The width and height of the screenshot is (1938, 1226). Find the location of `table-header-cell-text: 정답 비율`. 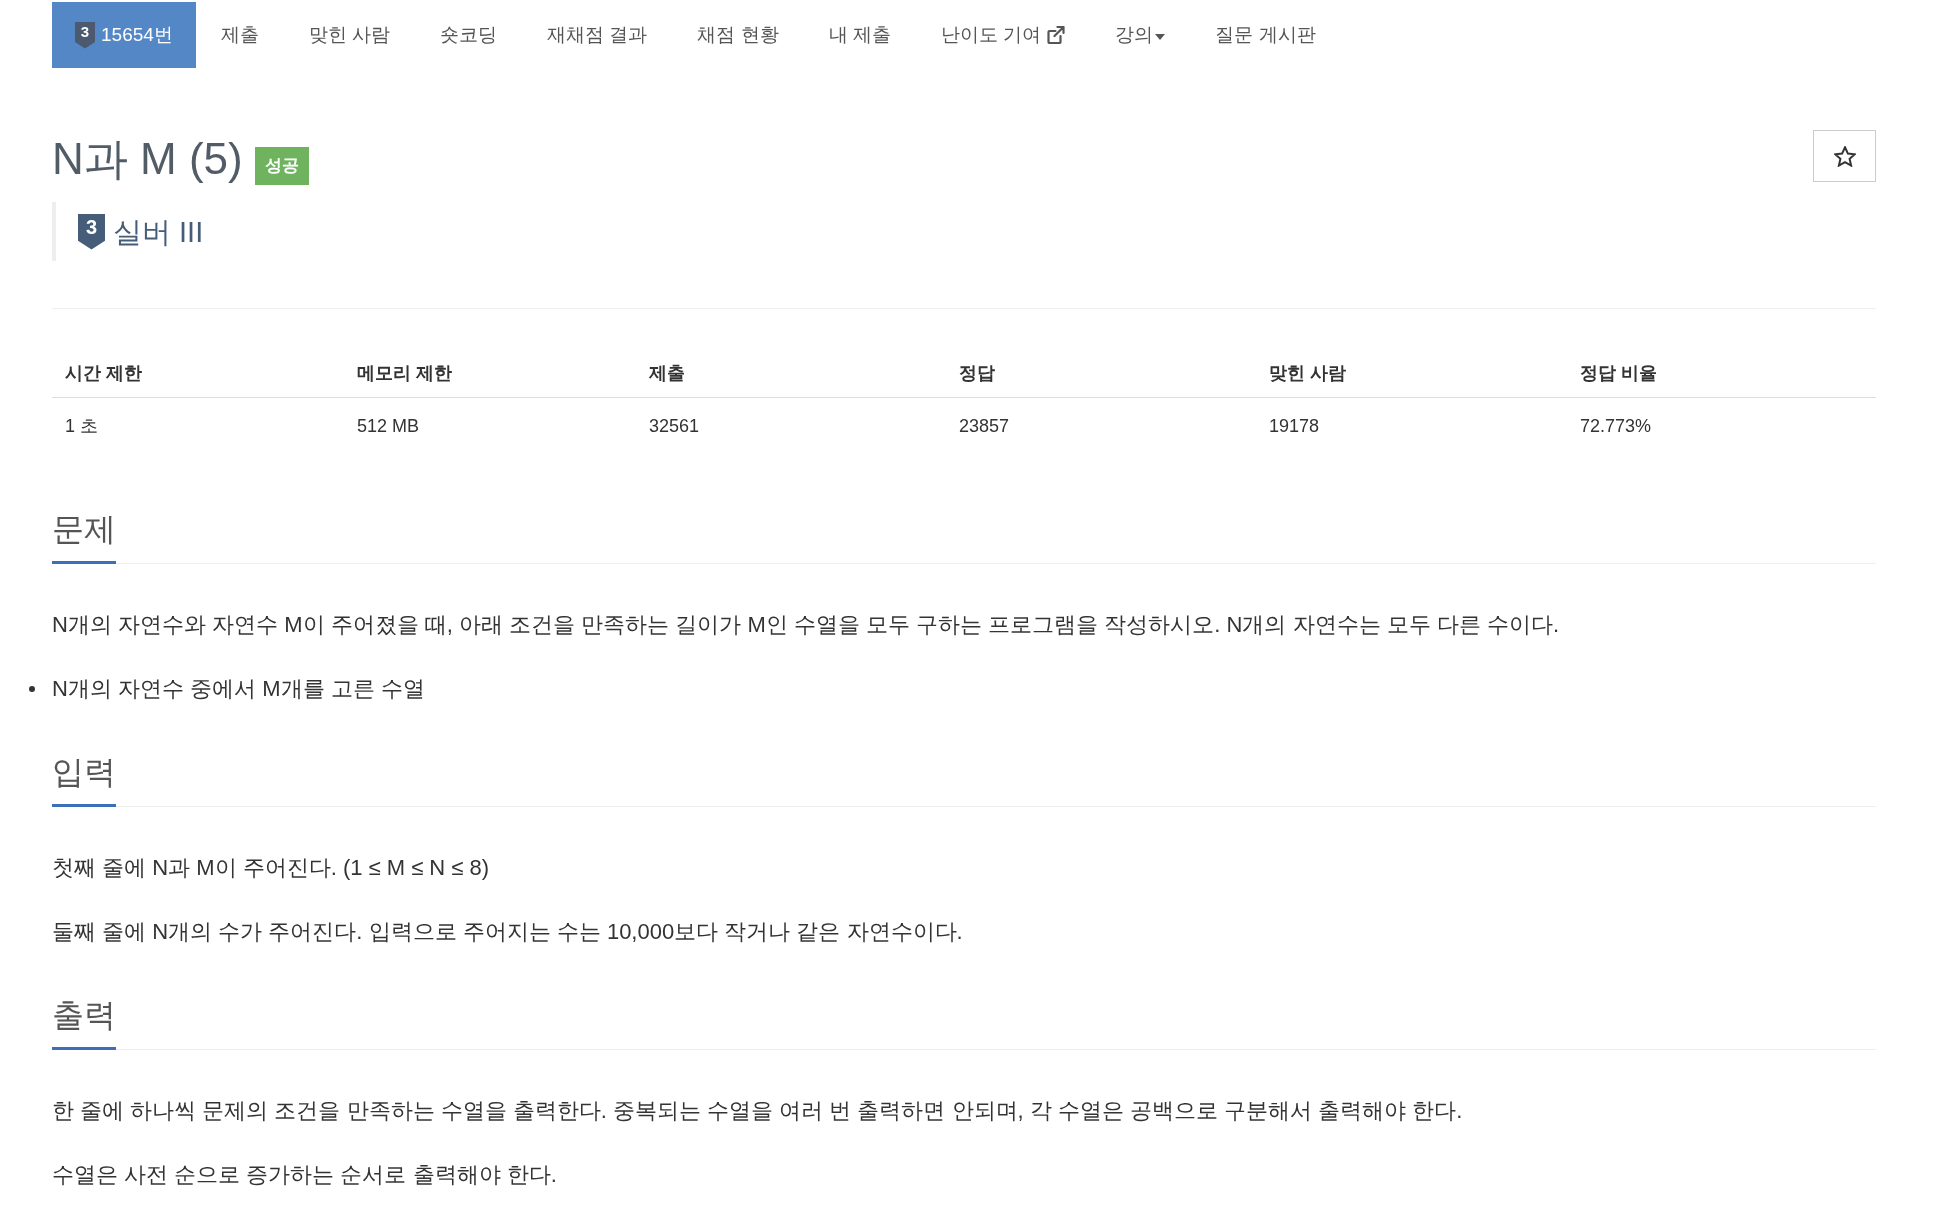

table-header-cell-text: 정답 비율 is located at coordinates (1618, 373).